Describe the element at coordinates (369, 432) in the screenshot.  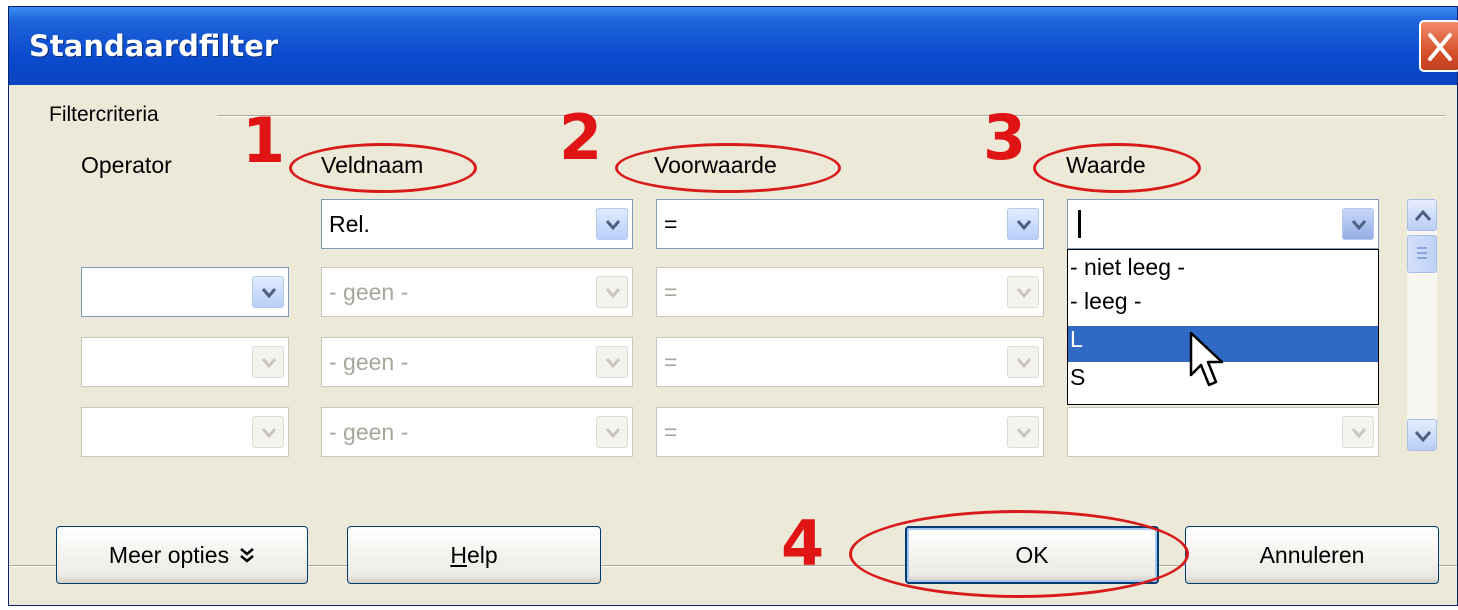
I see `field-select-row4-value: - geen -` at that location.